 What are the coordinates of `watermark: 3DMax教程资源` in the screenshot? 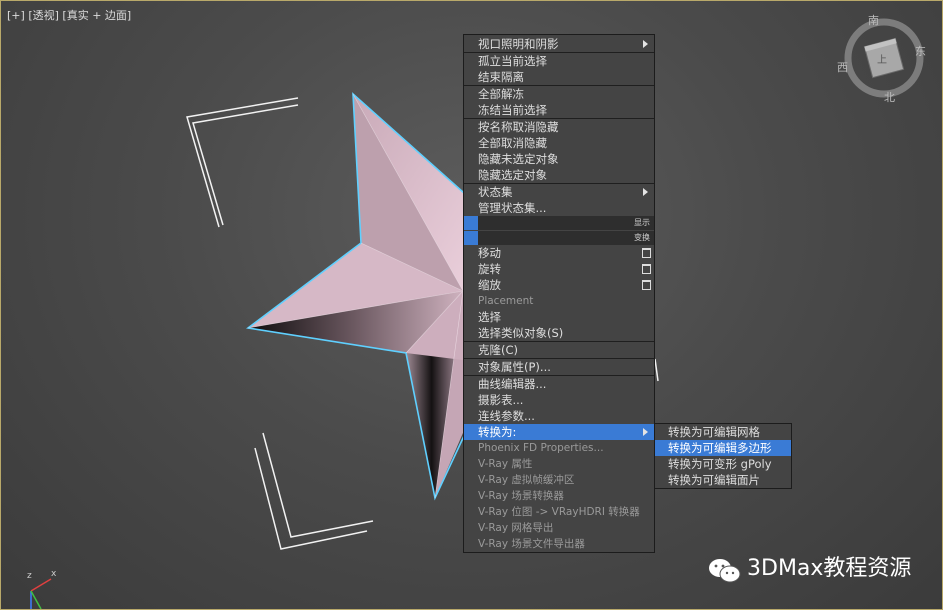 It's located at (809, 570).